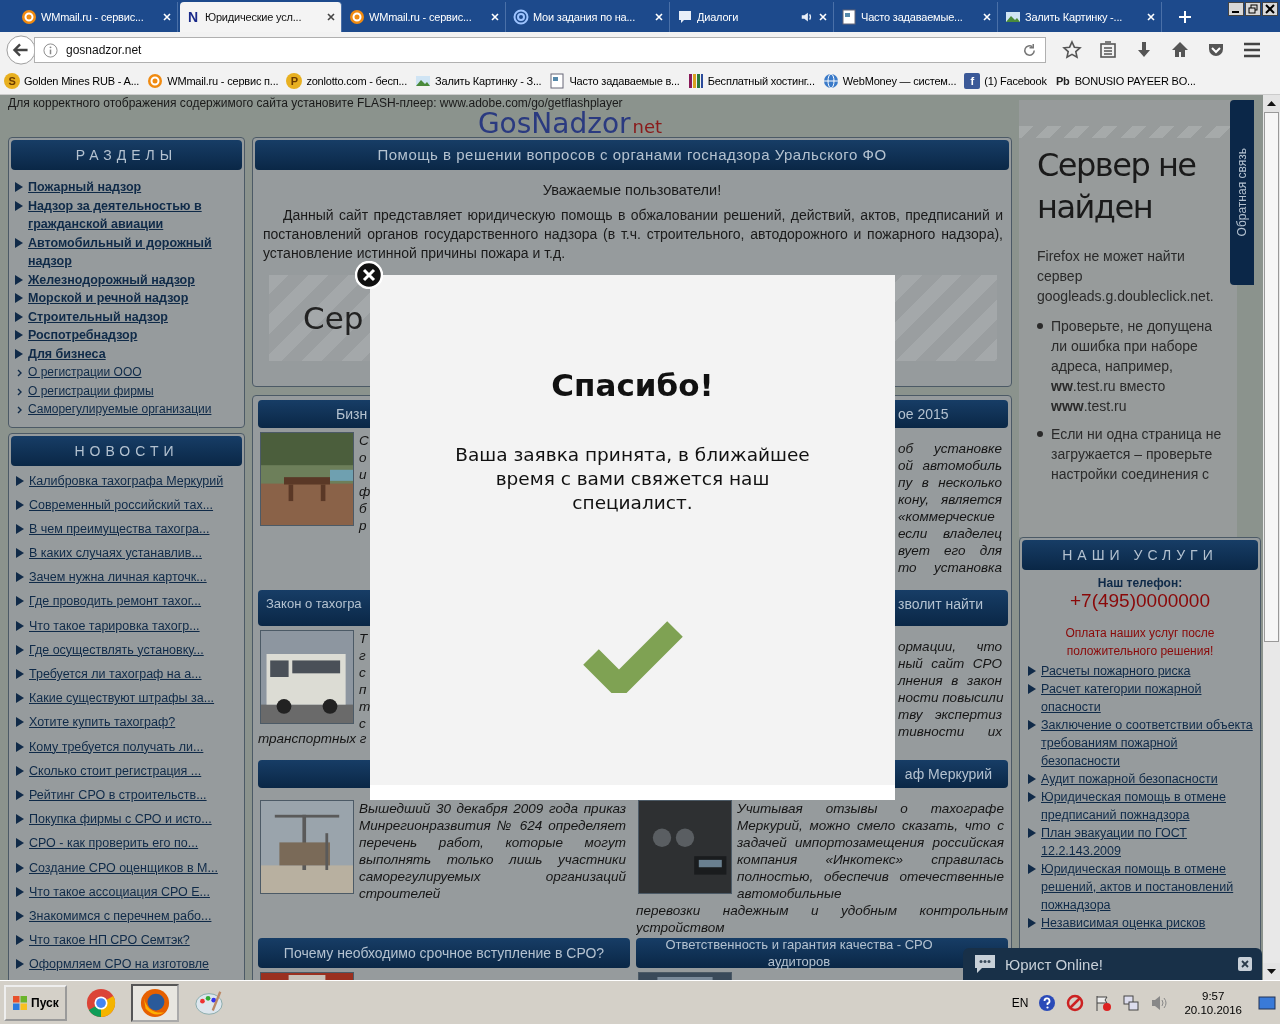  What do you see at coordinates (363, 689) in the screenshot?
I see `article-text: п` at bounding box center [363, 689].